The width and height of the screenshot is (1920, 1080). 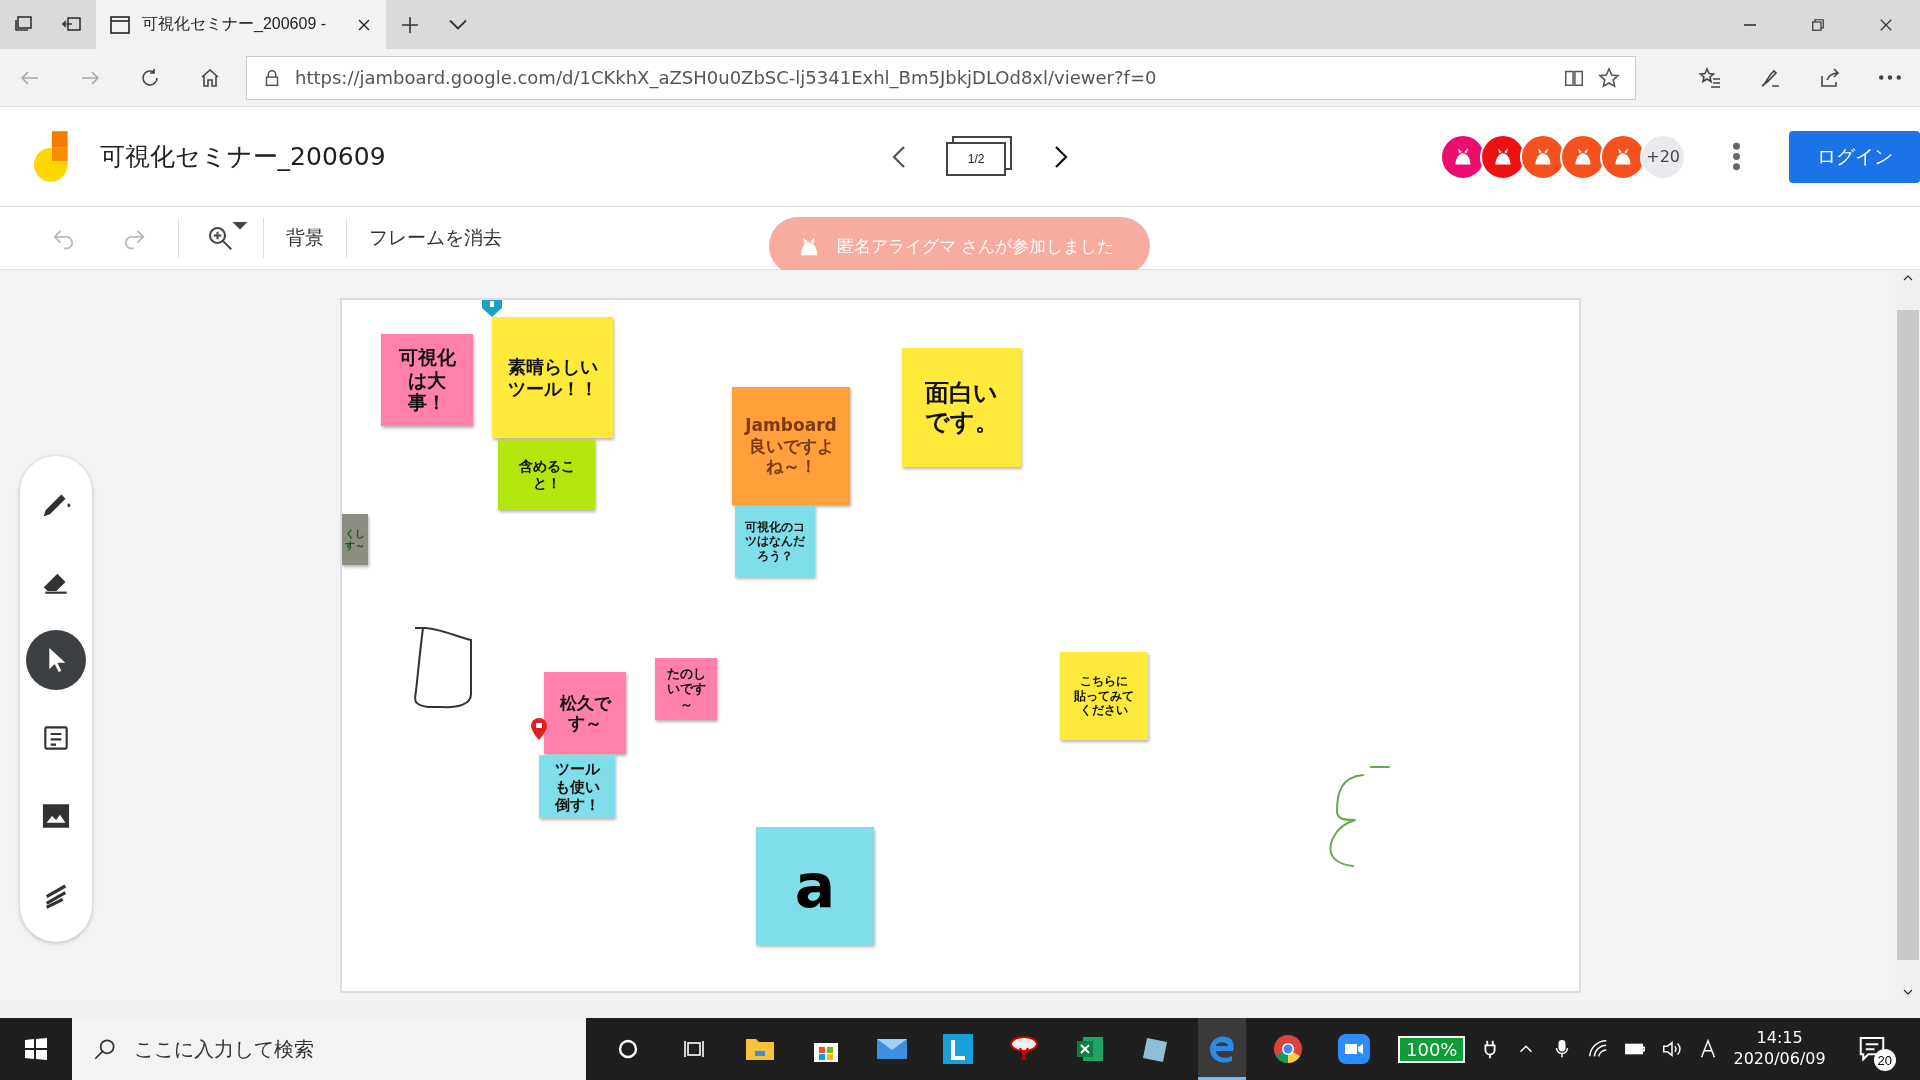 What do you see at coordinates (791, 446) in the screenshot?
I see `sticky-note: Jamboard 良いですよ ね～！` at bounding box center [791, 446].